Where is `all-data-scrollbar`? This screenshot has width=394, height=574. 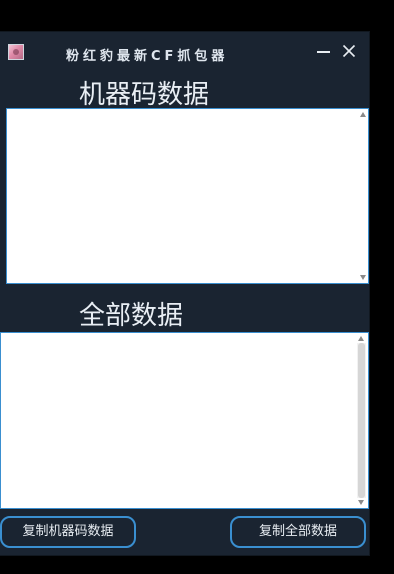
all-data-scrollbar is located at coordinates (361, 420).